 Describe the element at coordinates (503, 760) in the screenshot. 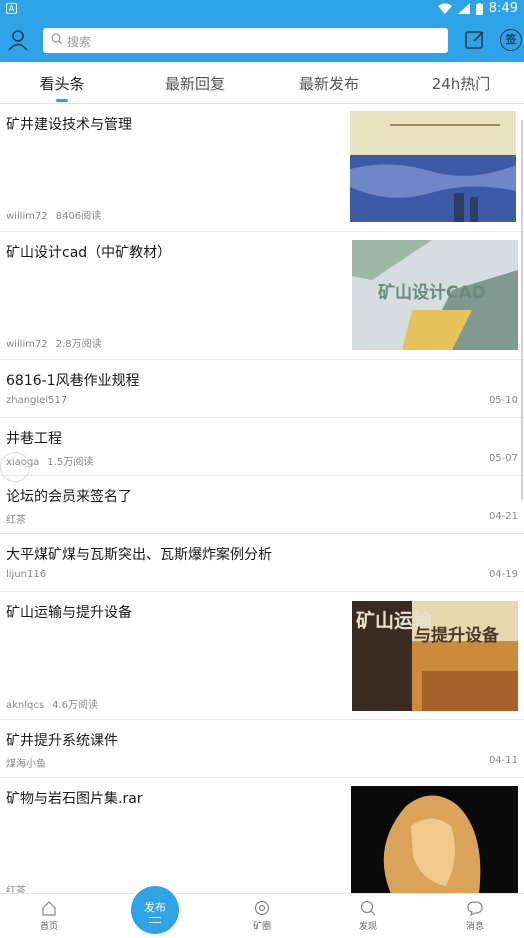

I see `post-date: 04-11` at that location.